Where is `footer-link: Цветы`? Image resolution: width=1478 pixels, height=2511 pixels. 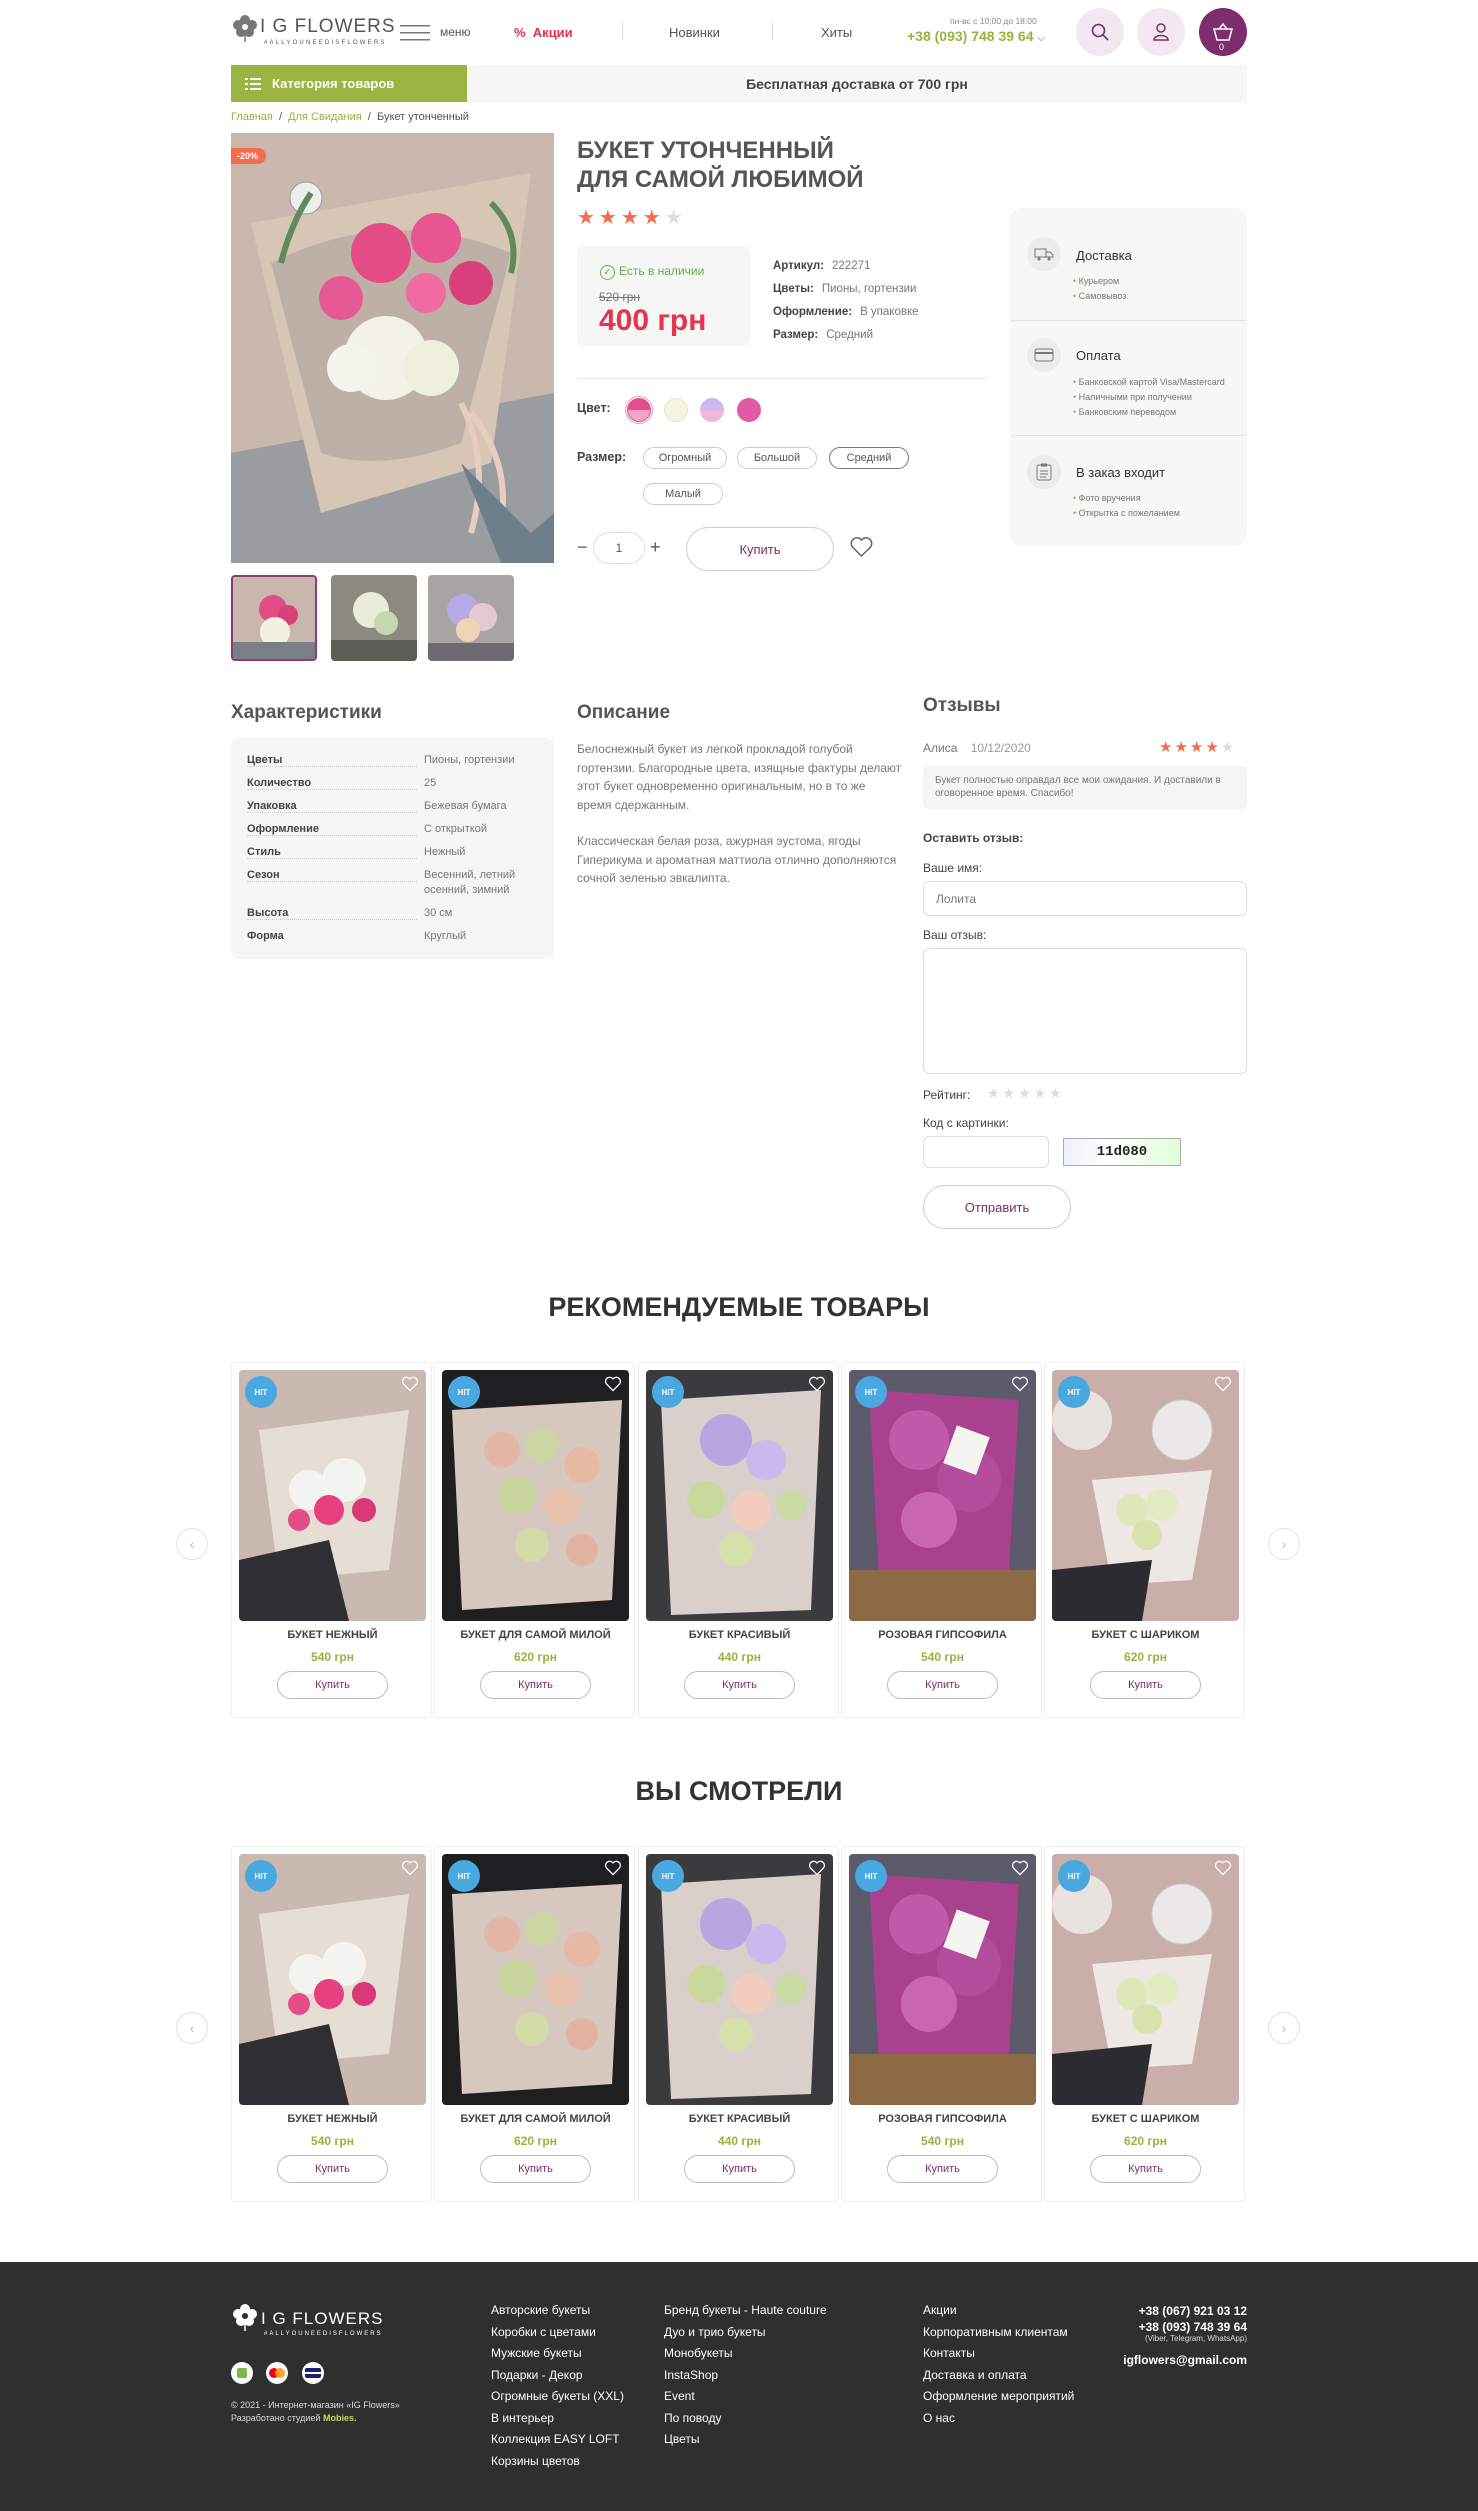
footer-link: Цветы is located at coordinates (745, 2440).